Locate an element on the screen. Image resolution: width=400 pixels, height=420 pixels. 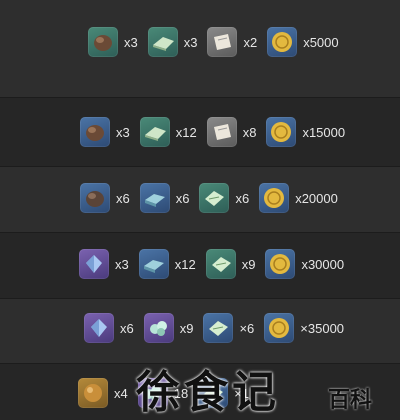
material-count: ×6 is located at coordinates (247, 328).